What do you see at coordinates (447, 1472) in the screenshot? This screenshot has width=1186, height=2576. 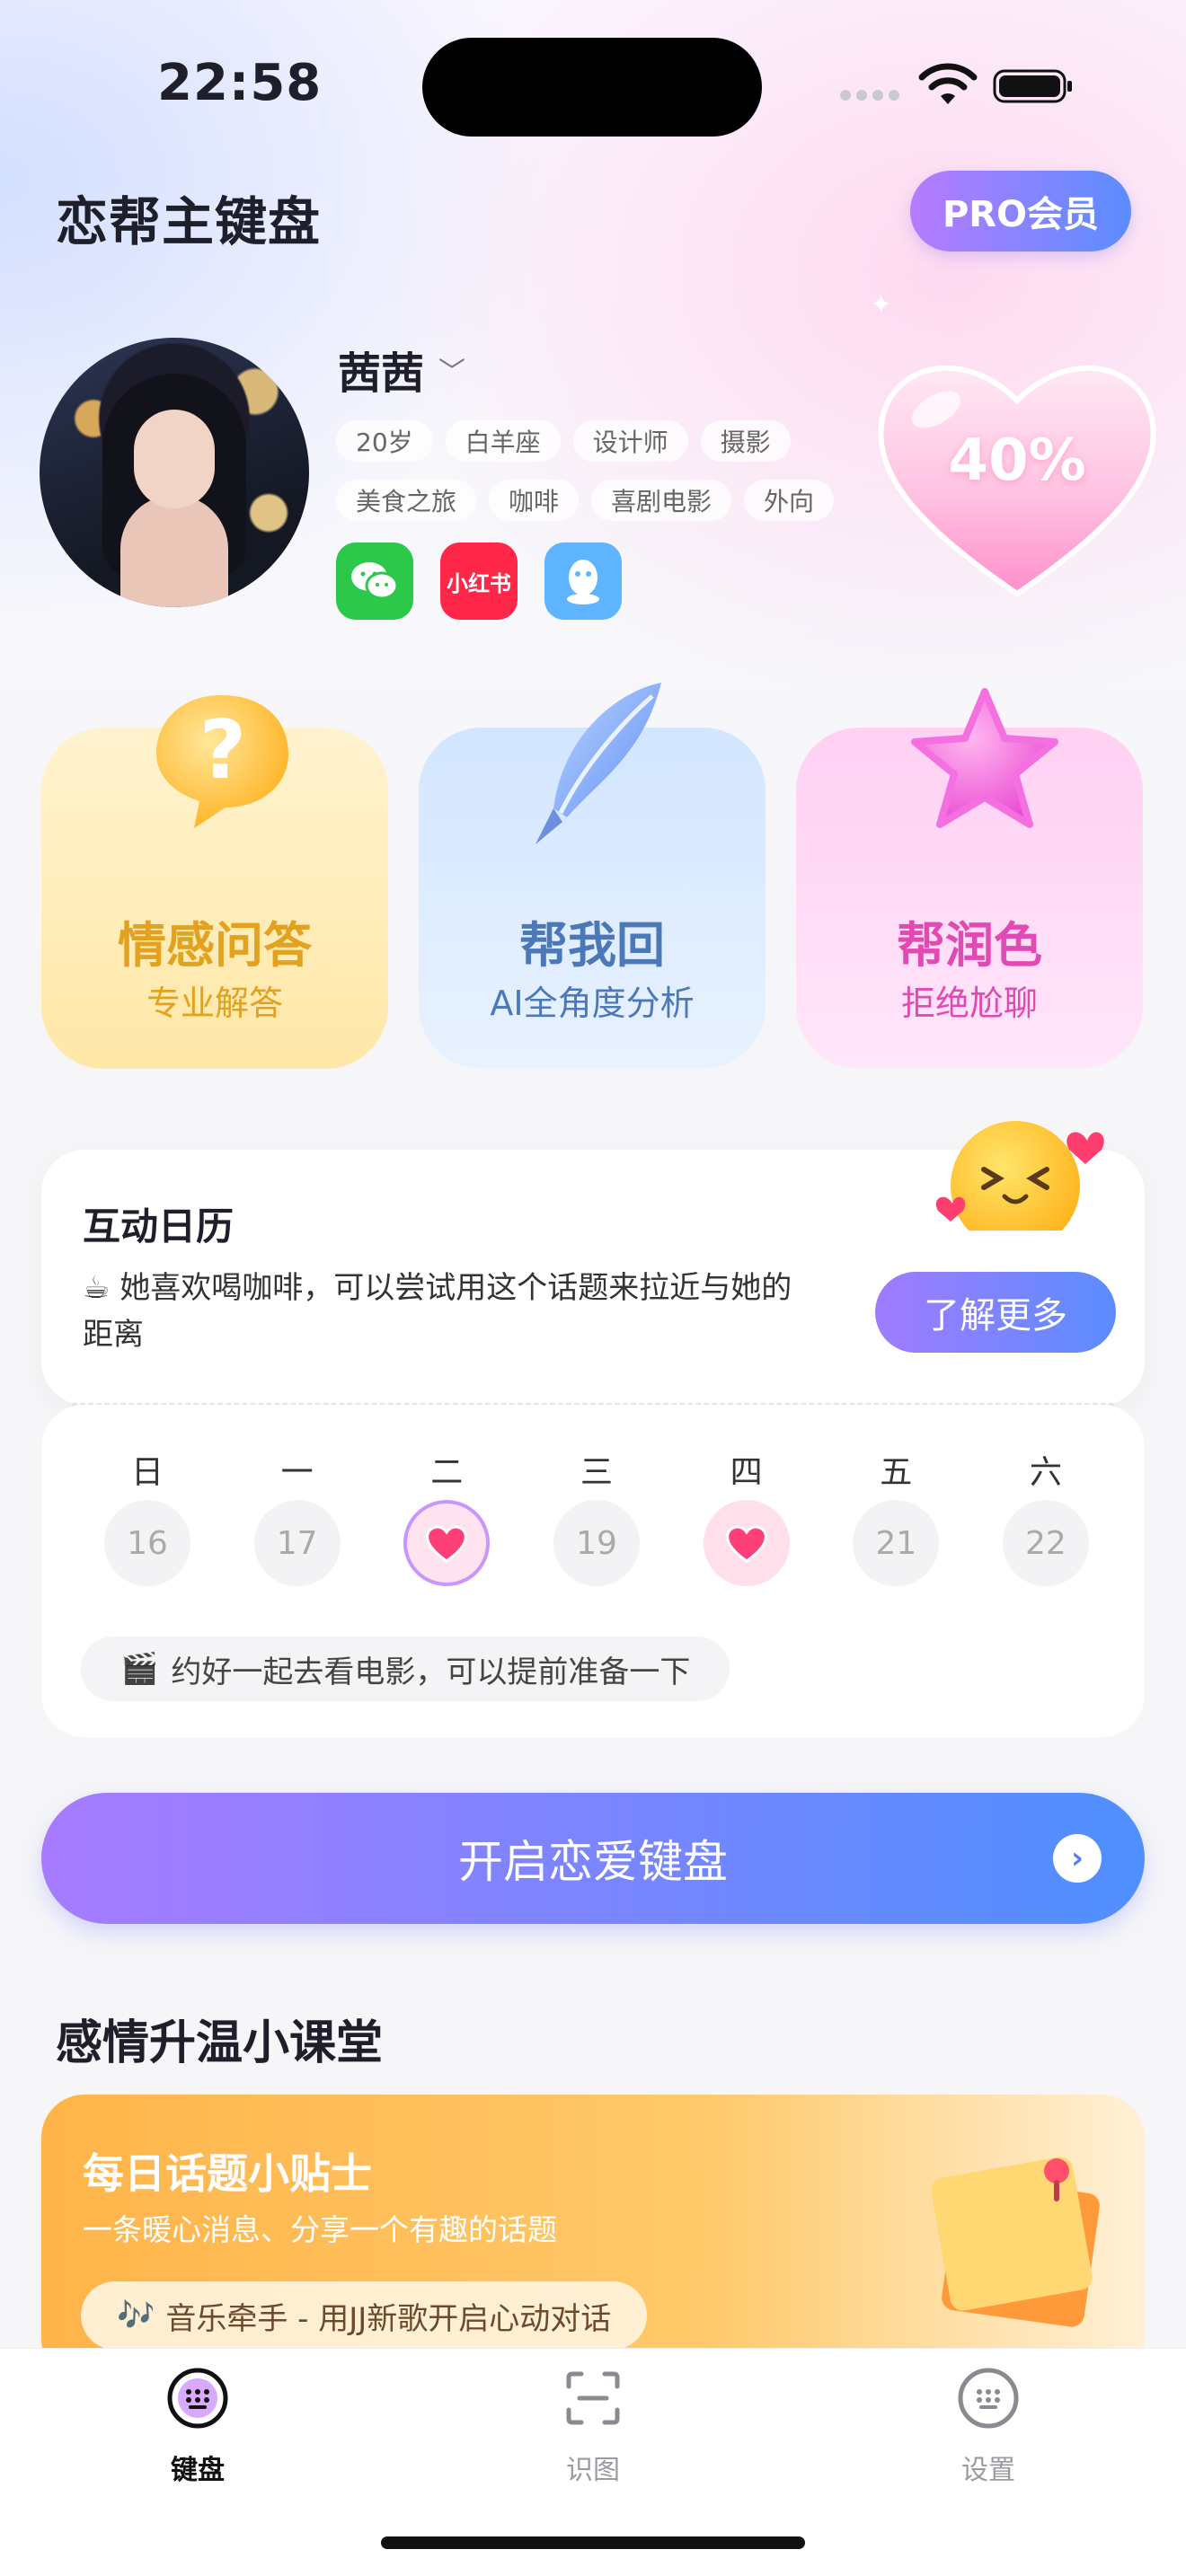 I see `weekday-label: 二` at bounding box center [447, 1472].